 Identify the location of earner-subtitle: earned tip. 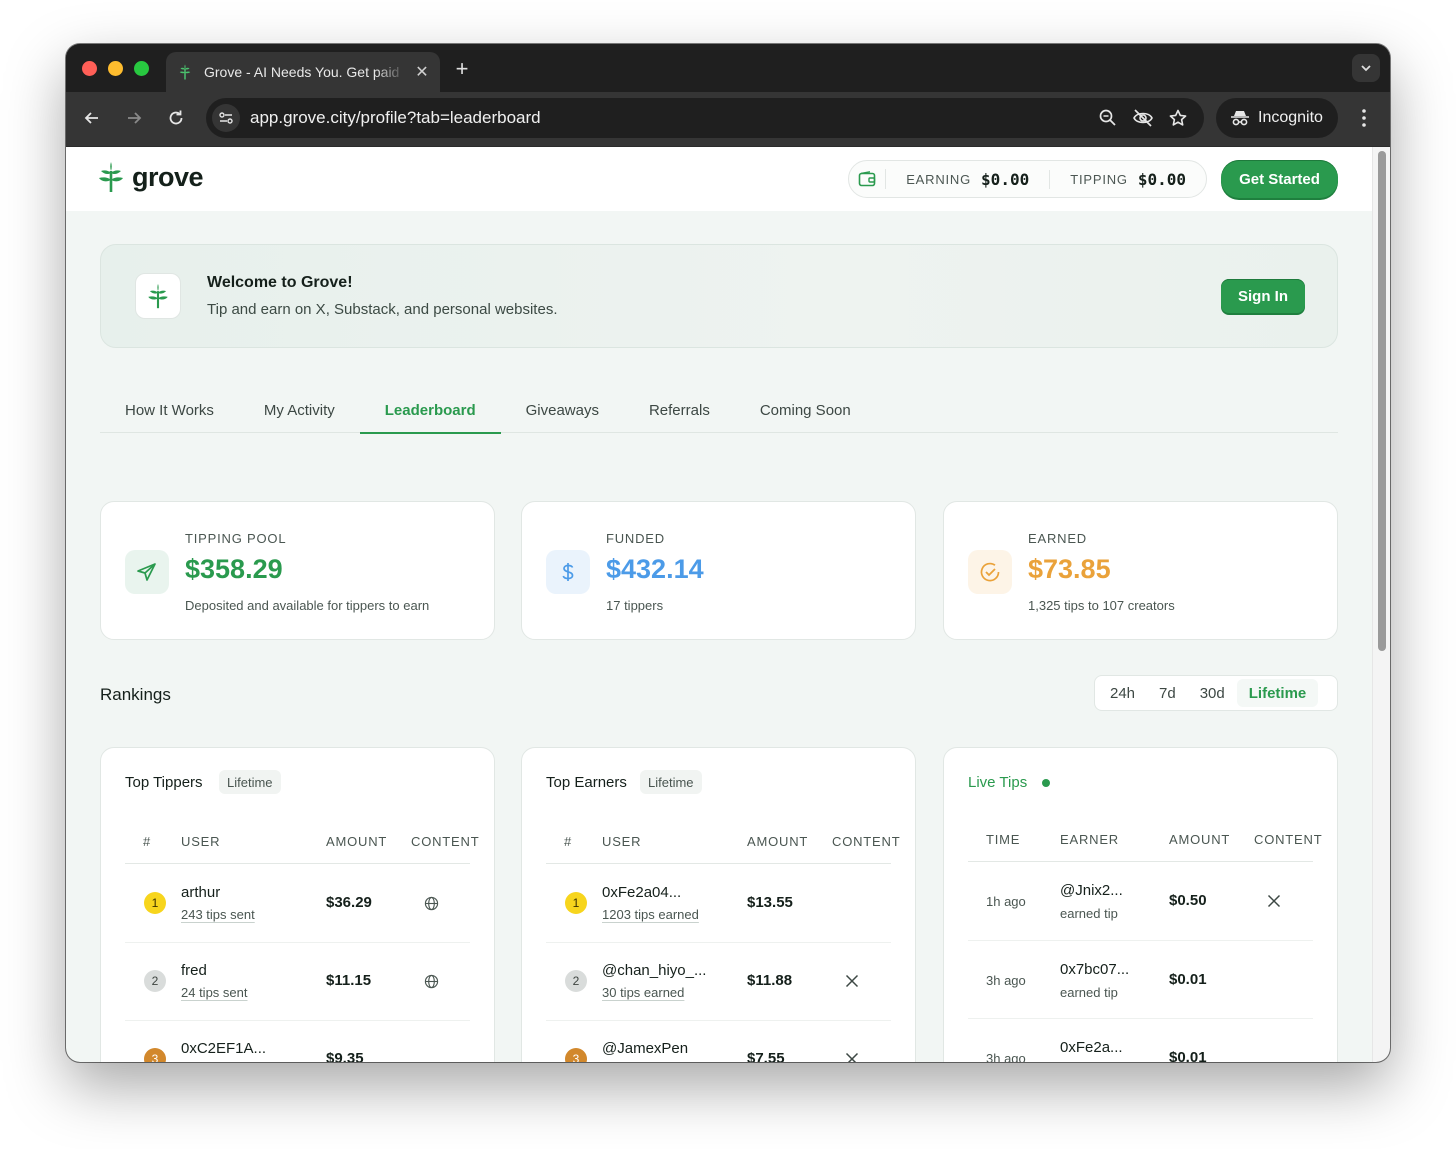
(1089, 913).